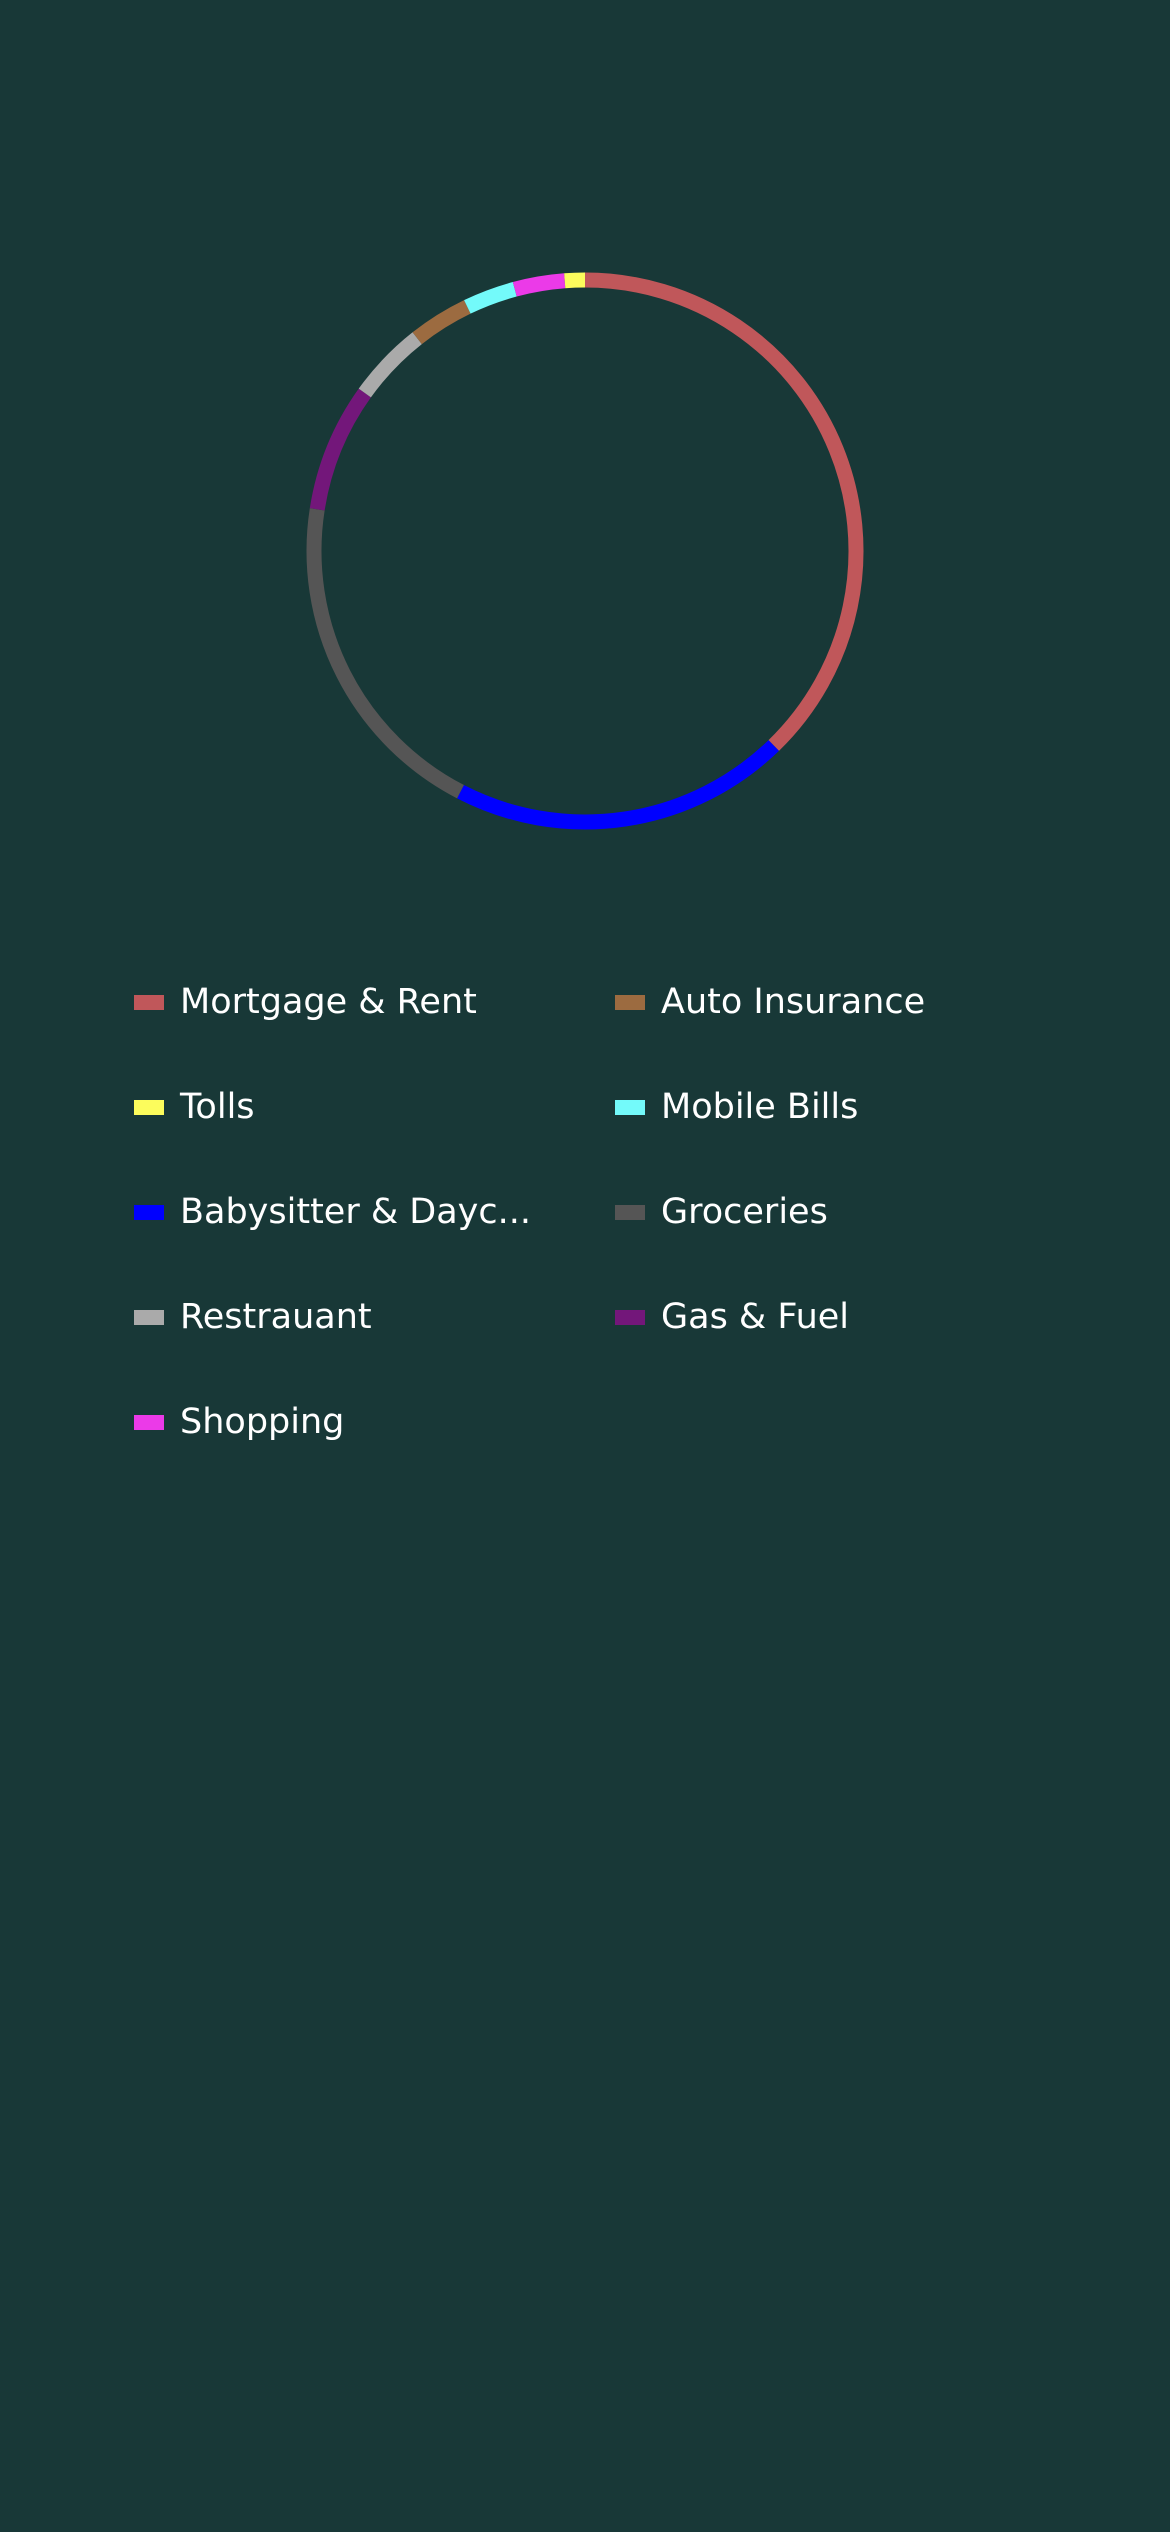 The image size is (1170, 2532). Describe the element at coordinates (793, 1002) in the screenshot. I see `legend-label: Auto Insurance` at that location.